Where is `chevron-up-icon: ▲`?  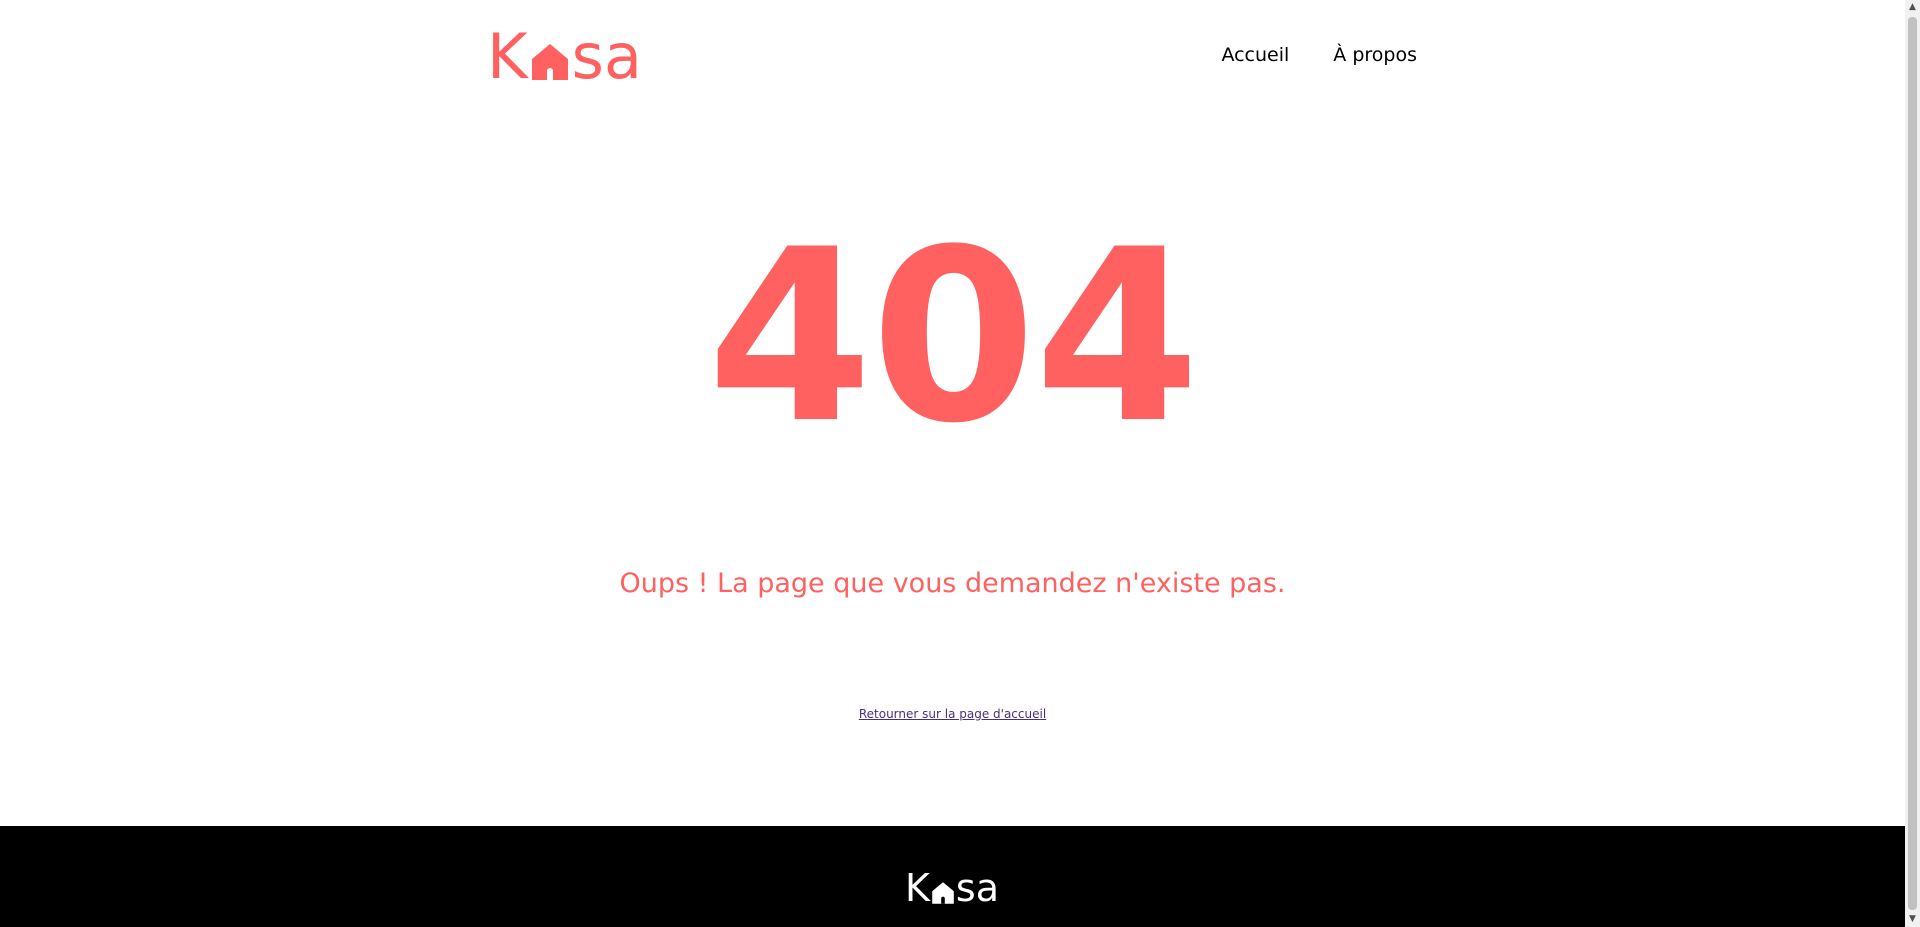 chevron-up-icon: ▲ is located at coordinates (1912, 7).